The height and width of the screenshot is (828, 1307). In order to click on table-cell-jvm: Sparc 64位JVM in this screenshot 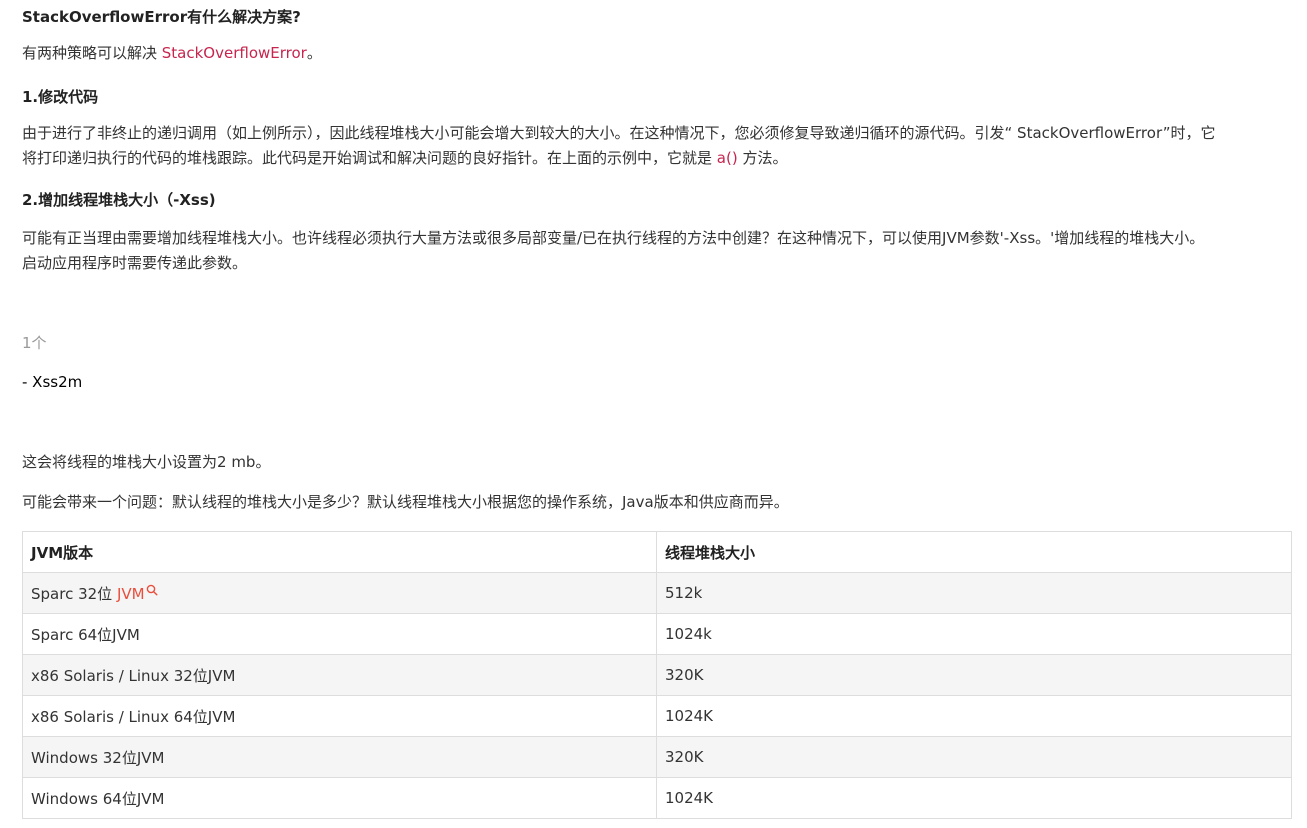, I will do `click(339, 634)`.